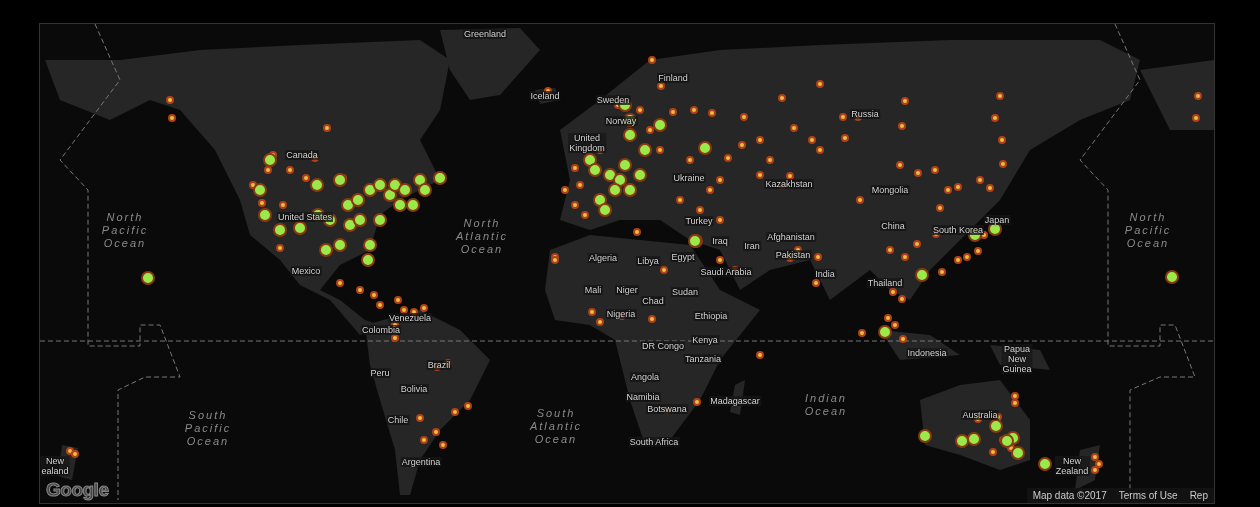  Describe the element at coordinates (627, 290) in the screenshot. I see `country-label: Niger` at that location.